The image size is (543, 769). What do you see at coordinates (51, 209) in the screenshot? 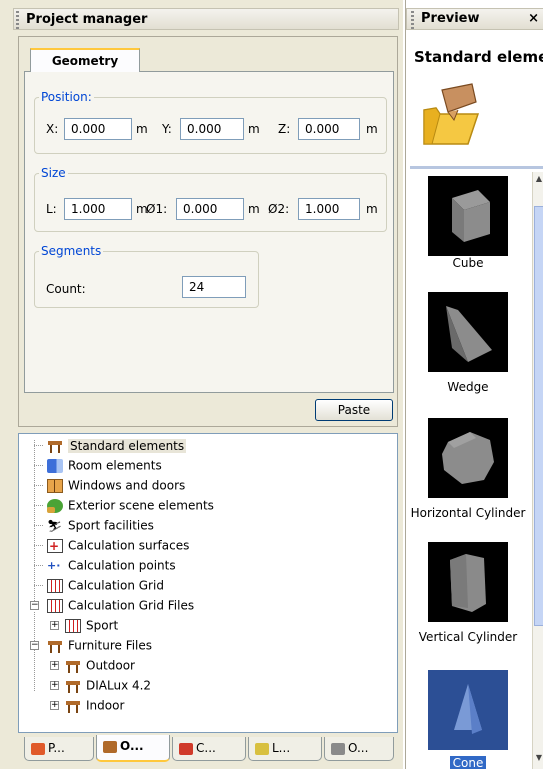
I see `l-label: L:` at bounding box center [51, 209].